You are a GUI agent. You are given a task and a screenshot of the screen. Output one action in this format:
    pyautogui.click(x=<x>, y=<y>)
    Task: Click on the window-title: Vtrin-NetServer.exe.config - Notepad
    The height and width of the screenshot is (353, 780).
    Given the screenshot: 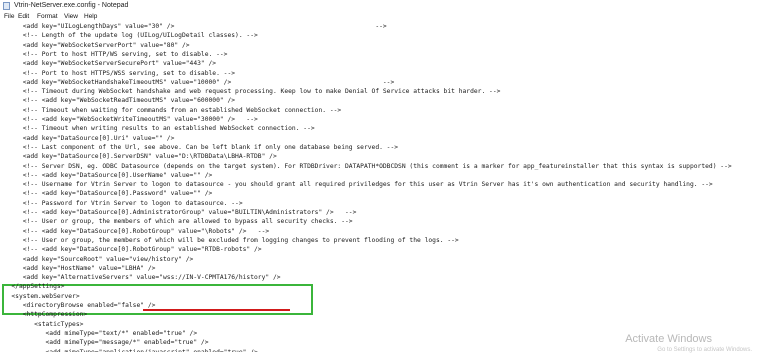 What is the action you would take?
    pyautogui.click(x=71, y=5)
    